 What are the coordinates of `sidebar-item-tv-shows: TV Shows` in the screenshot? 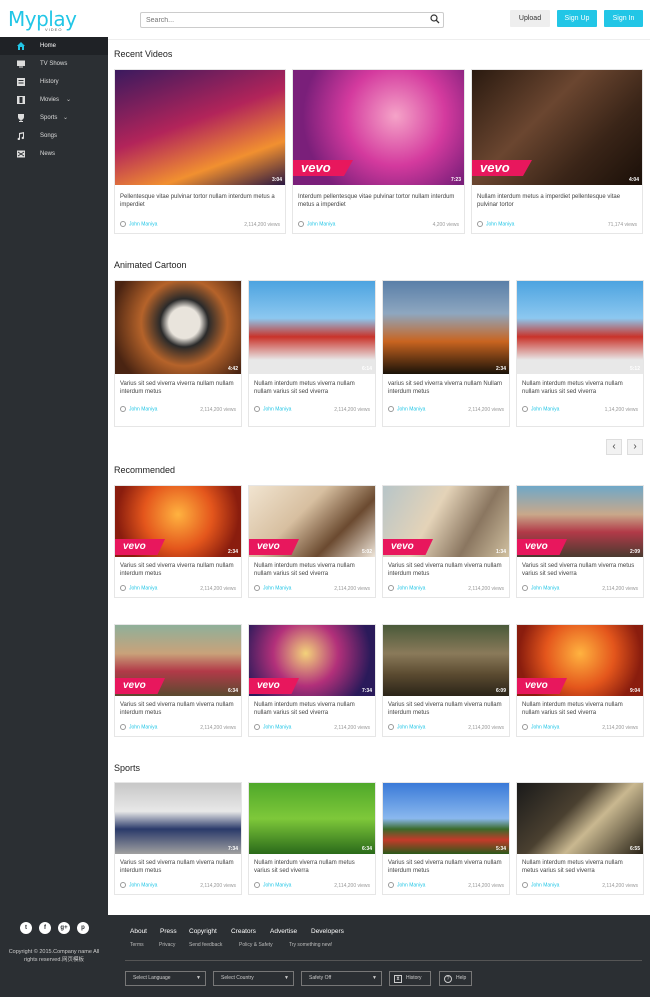 It's located at (54, 64).